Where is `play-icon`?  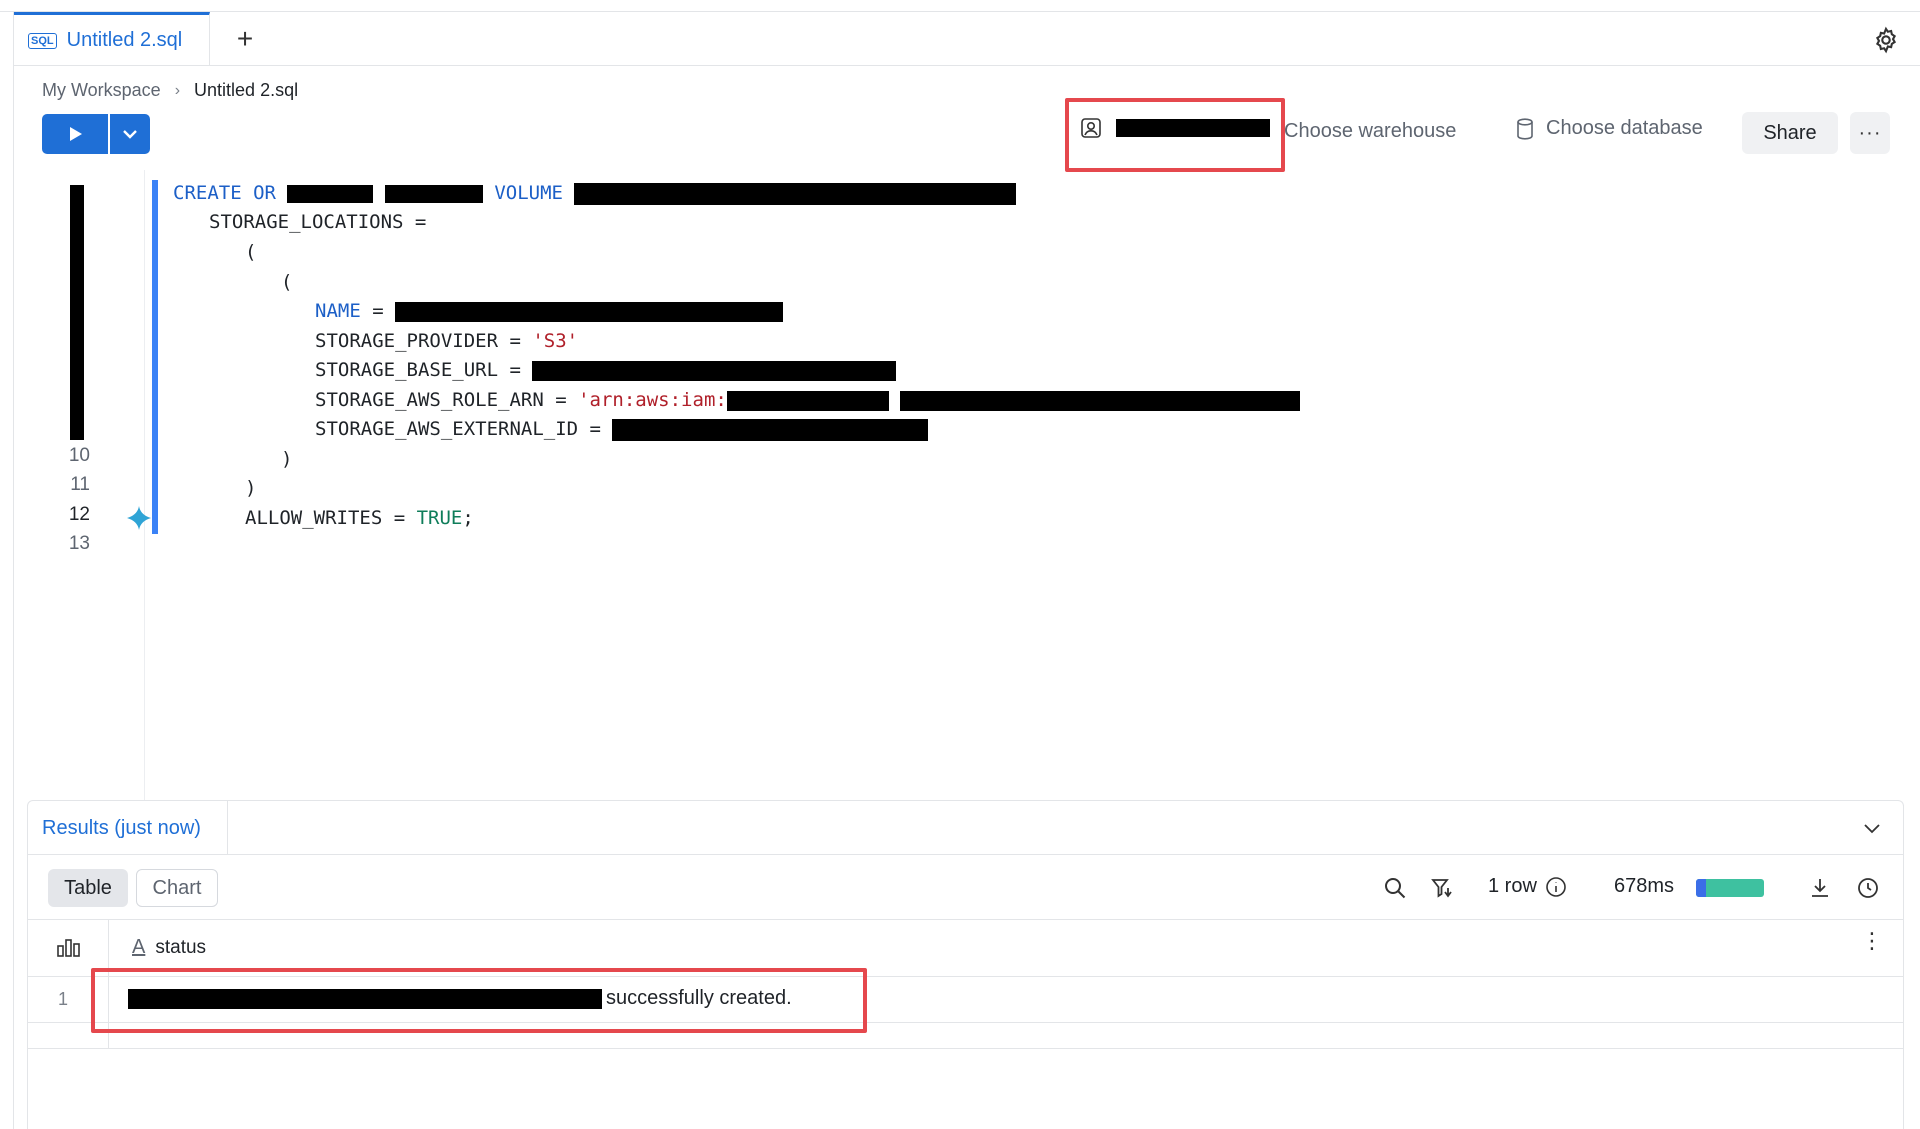
play-icon is located at coordinates (76, 134).